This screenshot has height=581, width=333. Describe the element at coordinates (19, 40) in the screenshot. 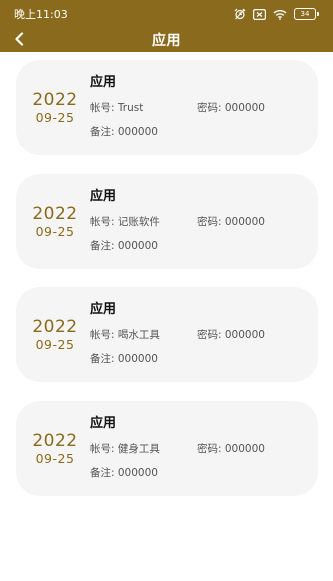

I see `chevron-left-icon` at that location.